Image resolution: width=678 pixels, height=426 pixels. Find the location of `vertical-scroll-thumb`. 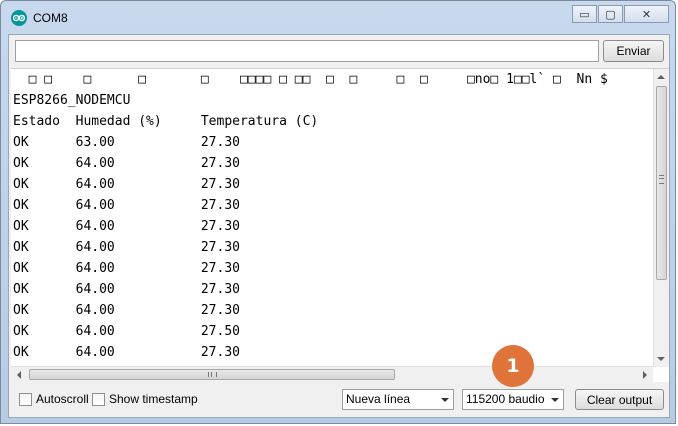

vertical-scroll-thumb is located at coordinates (661, 183).